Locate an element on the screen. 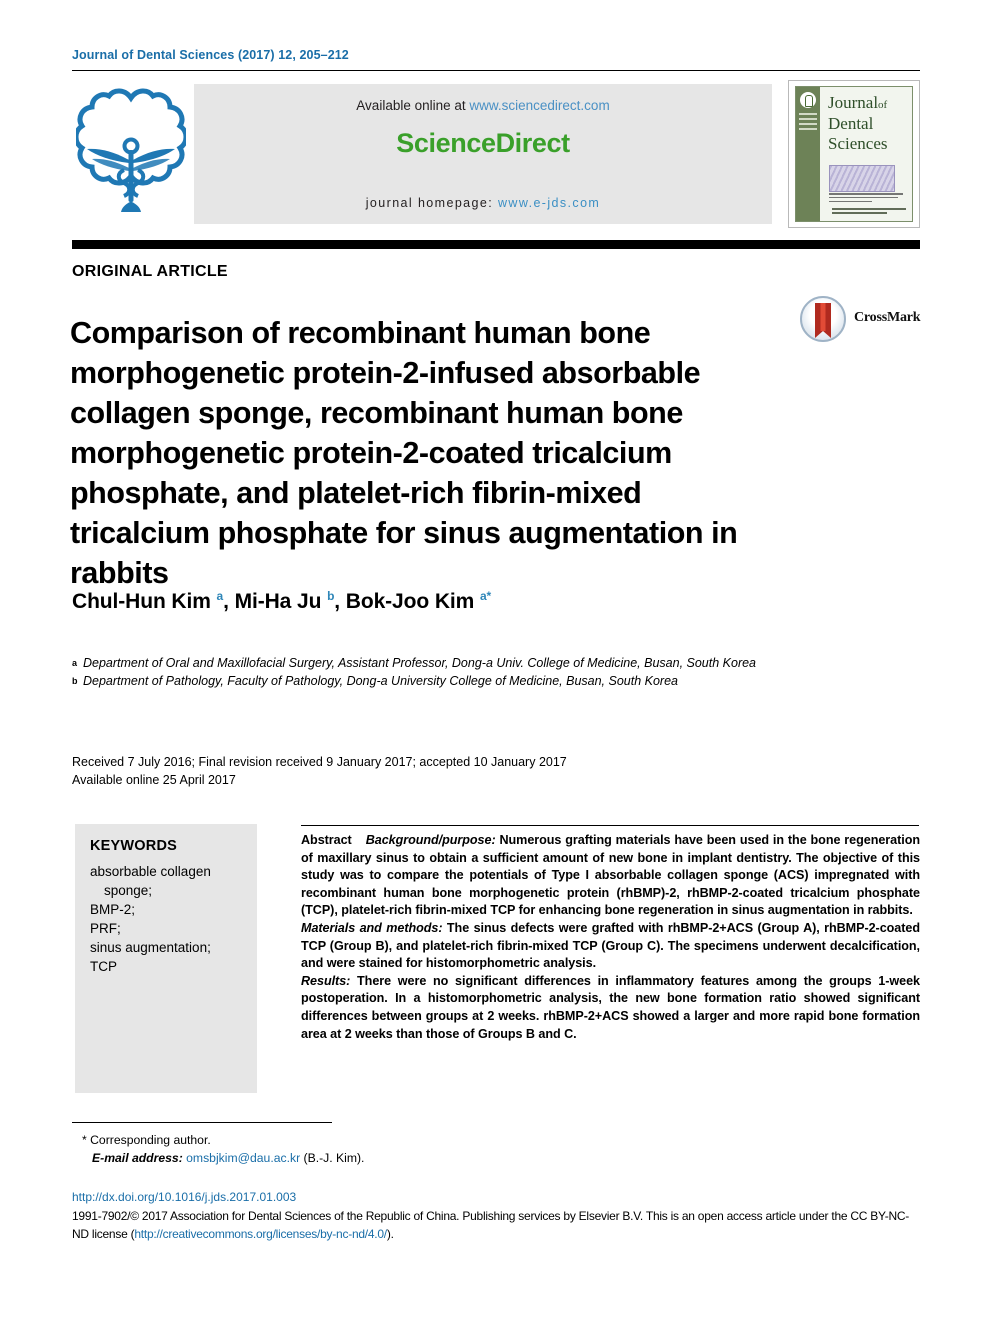 The width and height of the screenshot is (992, 1323). crossmark-label: CrossMark is located at coordinates (887, 317).